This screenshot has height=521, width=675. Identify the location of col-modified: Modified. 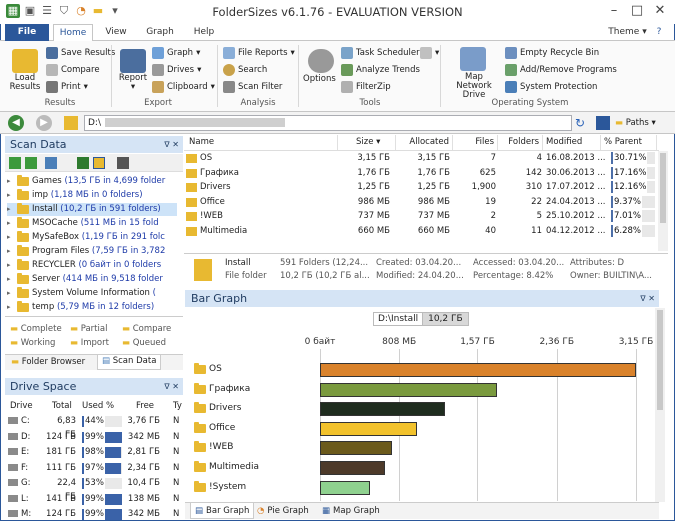
(572, 142).